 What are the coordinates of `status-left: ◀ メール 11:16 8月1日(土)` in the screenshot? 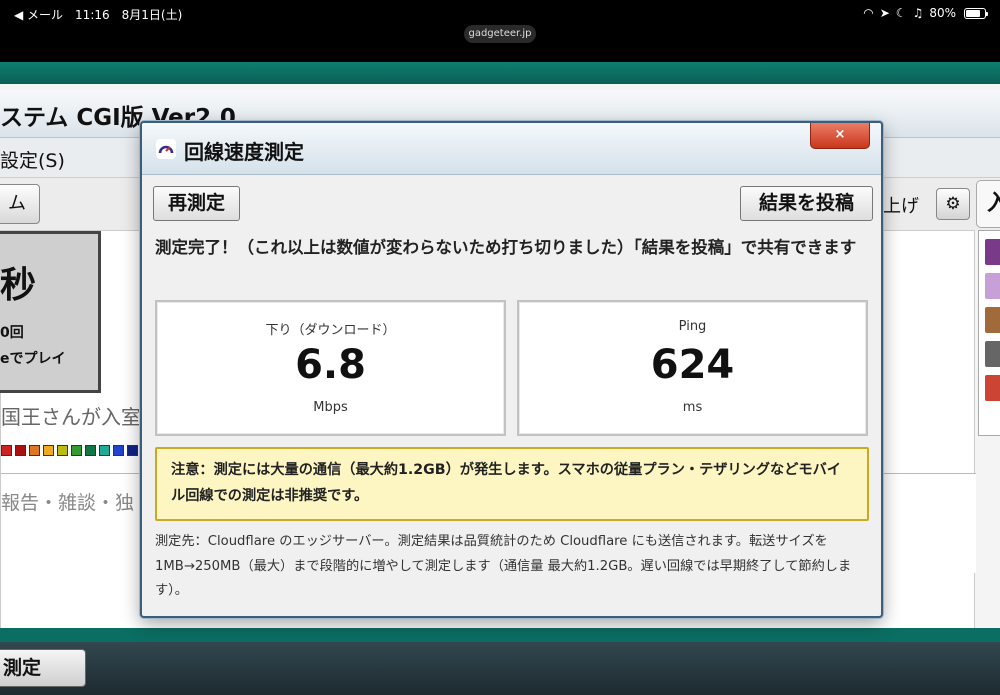 It's located at (98, 14).